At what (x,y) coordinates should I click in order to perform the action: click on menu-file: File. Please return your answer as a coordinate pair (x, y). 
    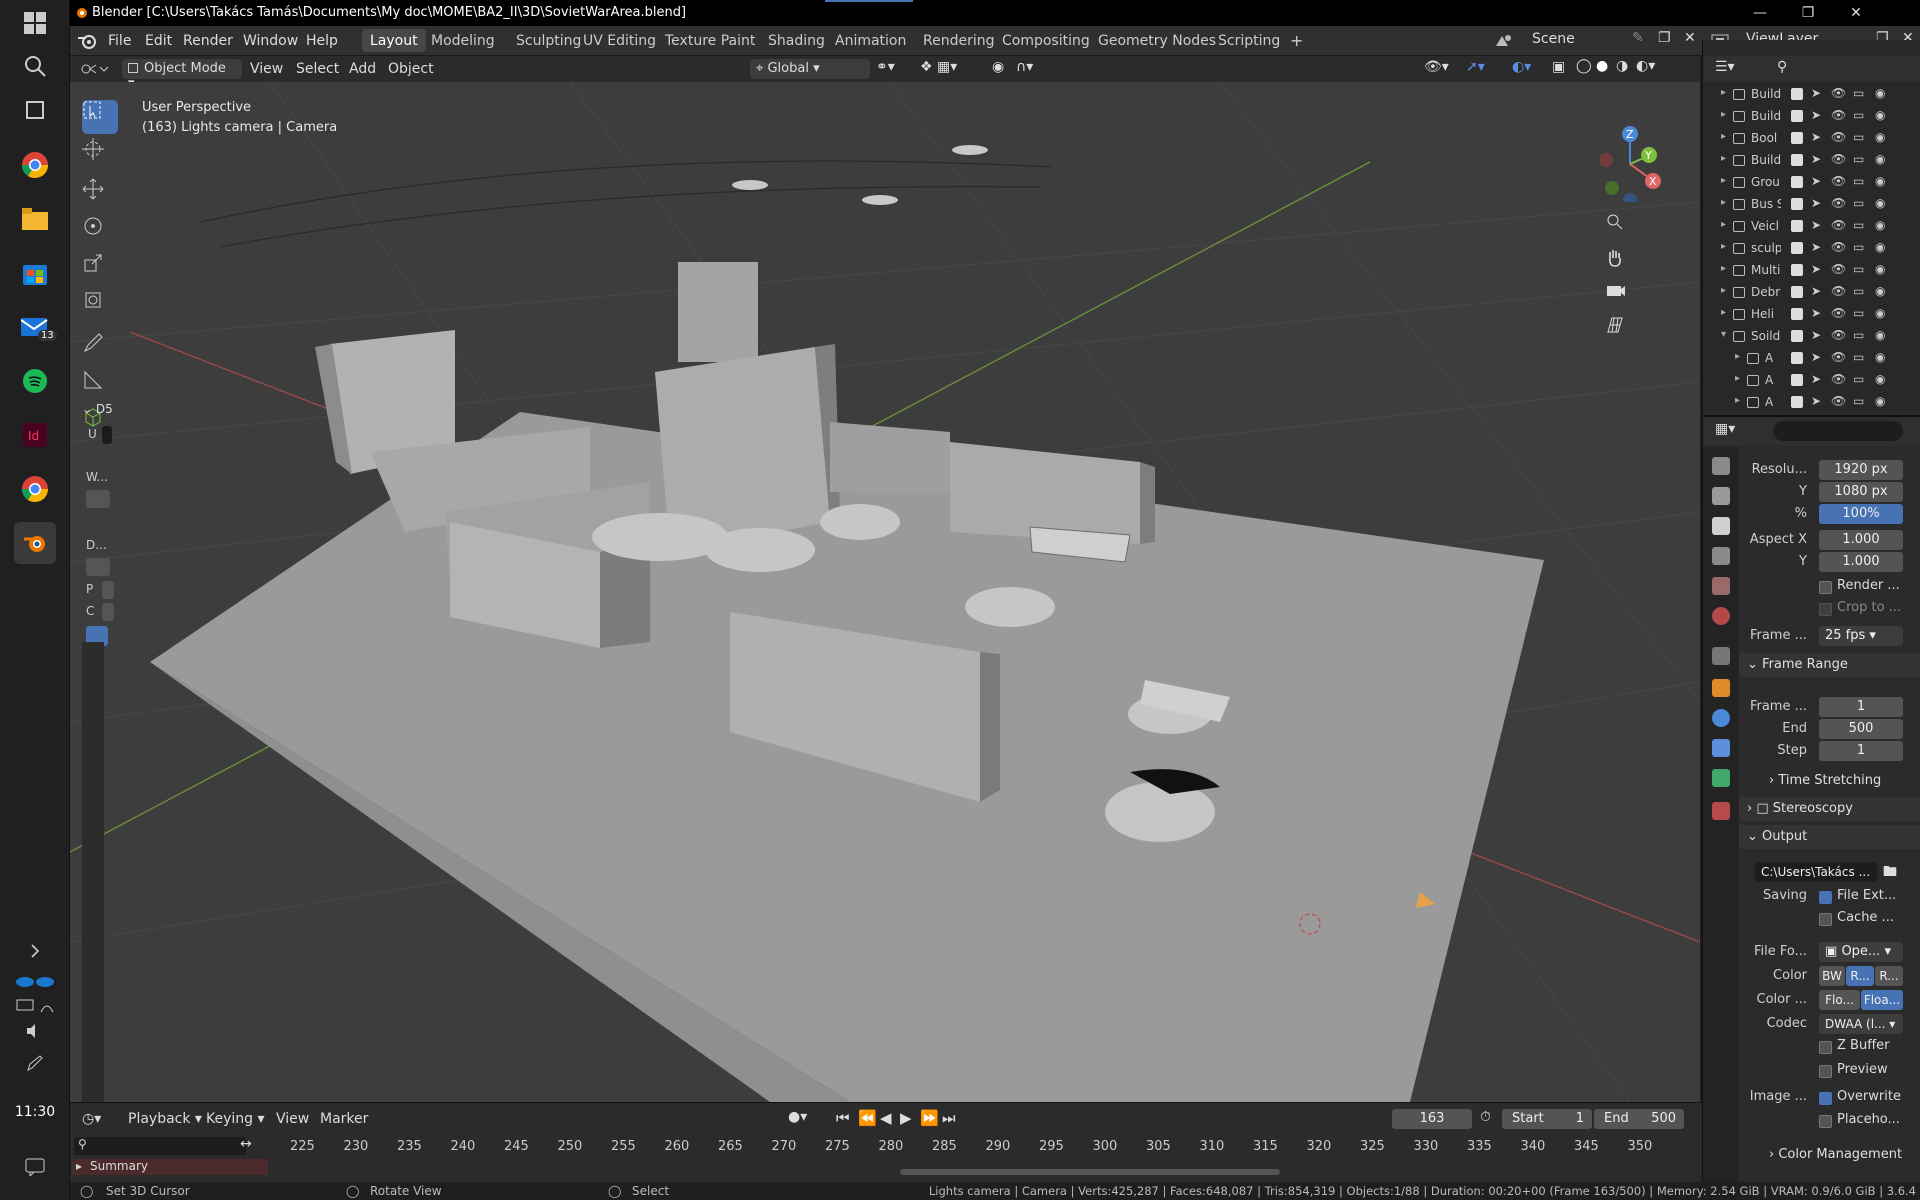
    Looking at the image, I should click on (119, 41).